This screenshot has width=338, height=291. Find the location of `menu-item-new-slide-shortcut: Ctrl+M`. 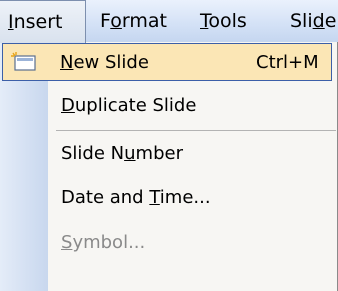

menu-item-new-slide-shortcut: Ctrl+M is located at coordinates (287, 62).